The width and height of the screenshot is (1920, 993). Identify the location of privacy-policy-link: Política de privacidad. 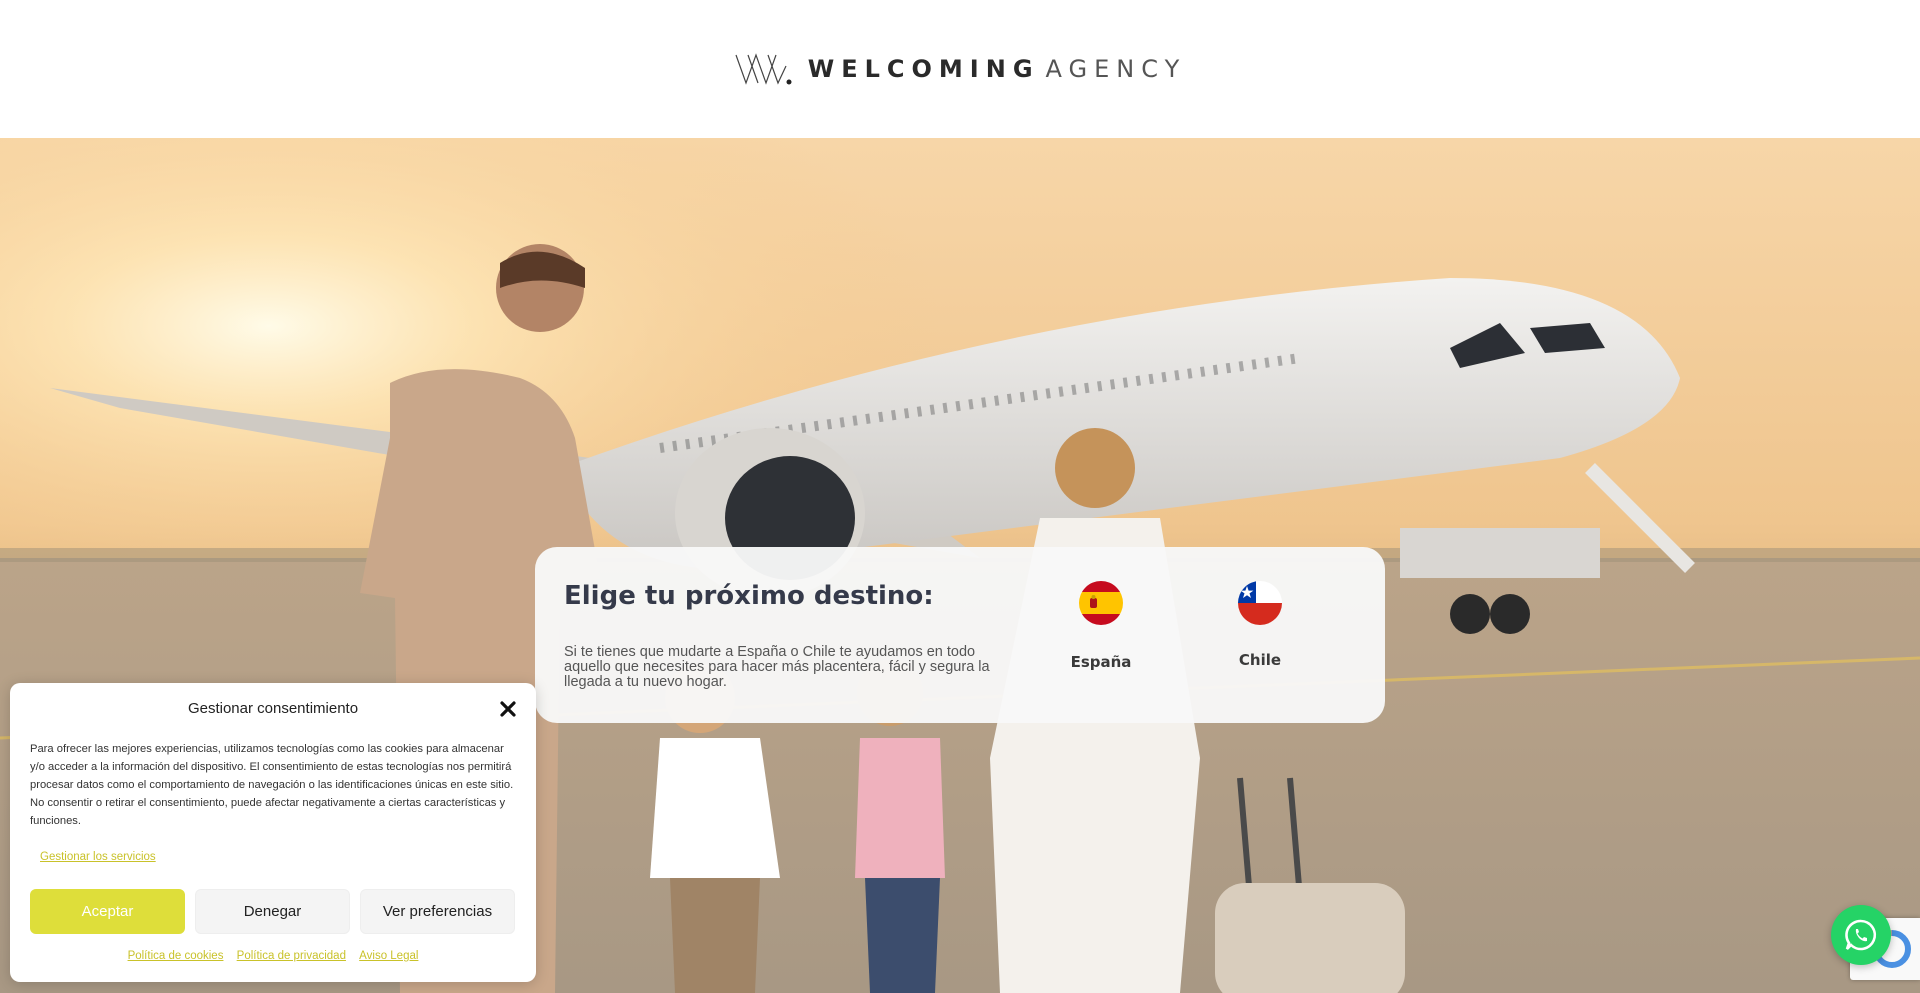
(291, 956).